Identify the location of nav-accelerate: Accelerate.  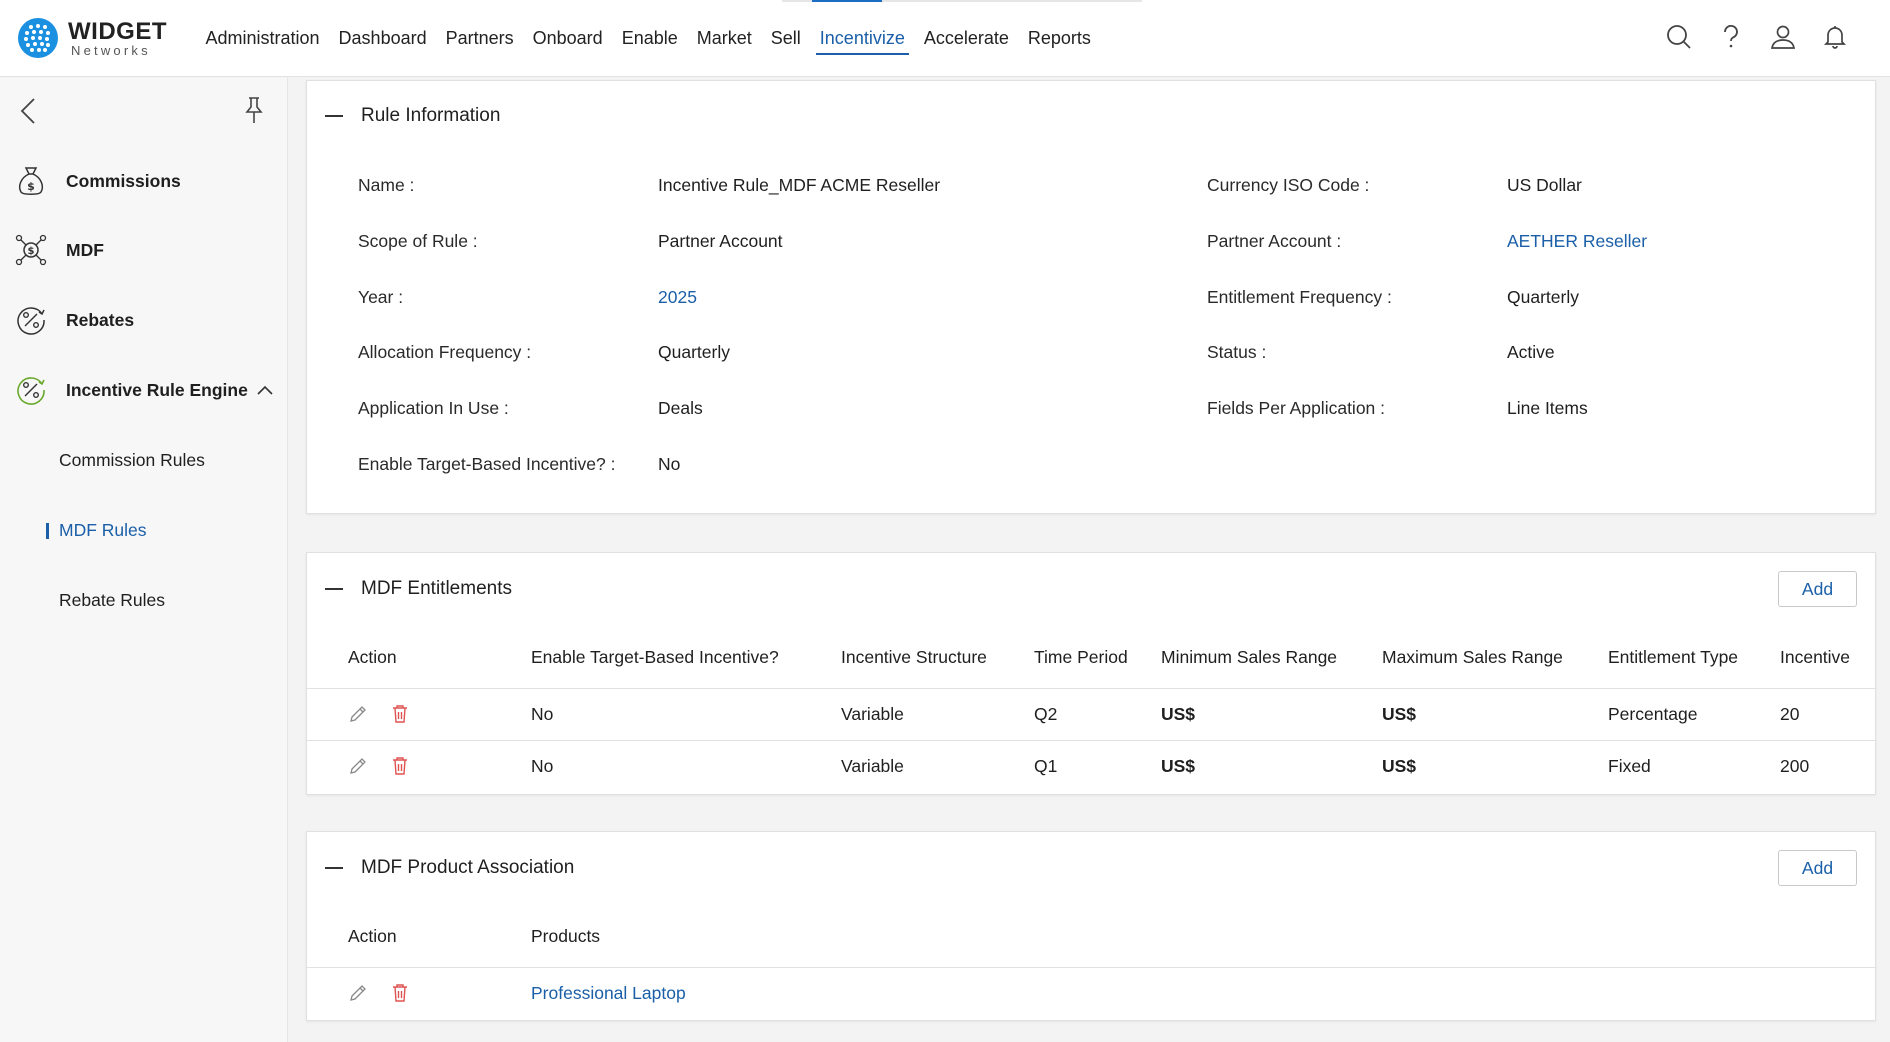
(966, 38).